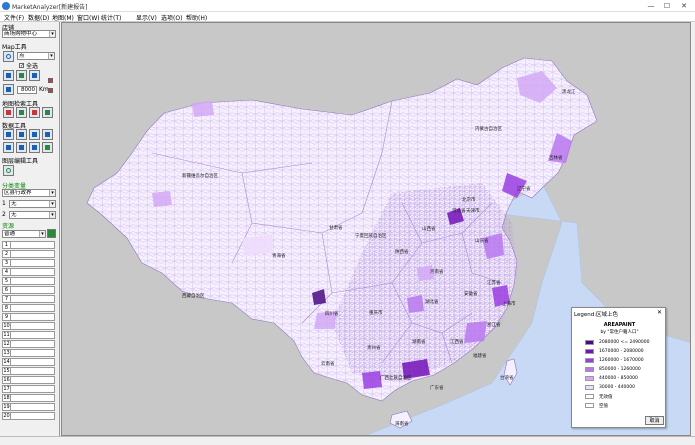  What do you see at coordinates (34, 112) in the screenshot?
I see `search-tool-3-button` at bounding box center [34, 112].